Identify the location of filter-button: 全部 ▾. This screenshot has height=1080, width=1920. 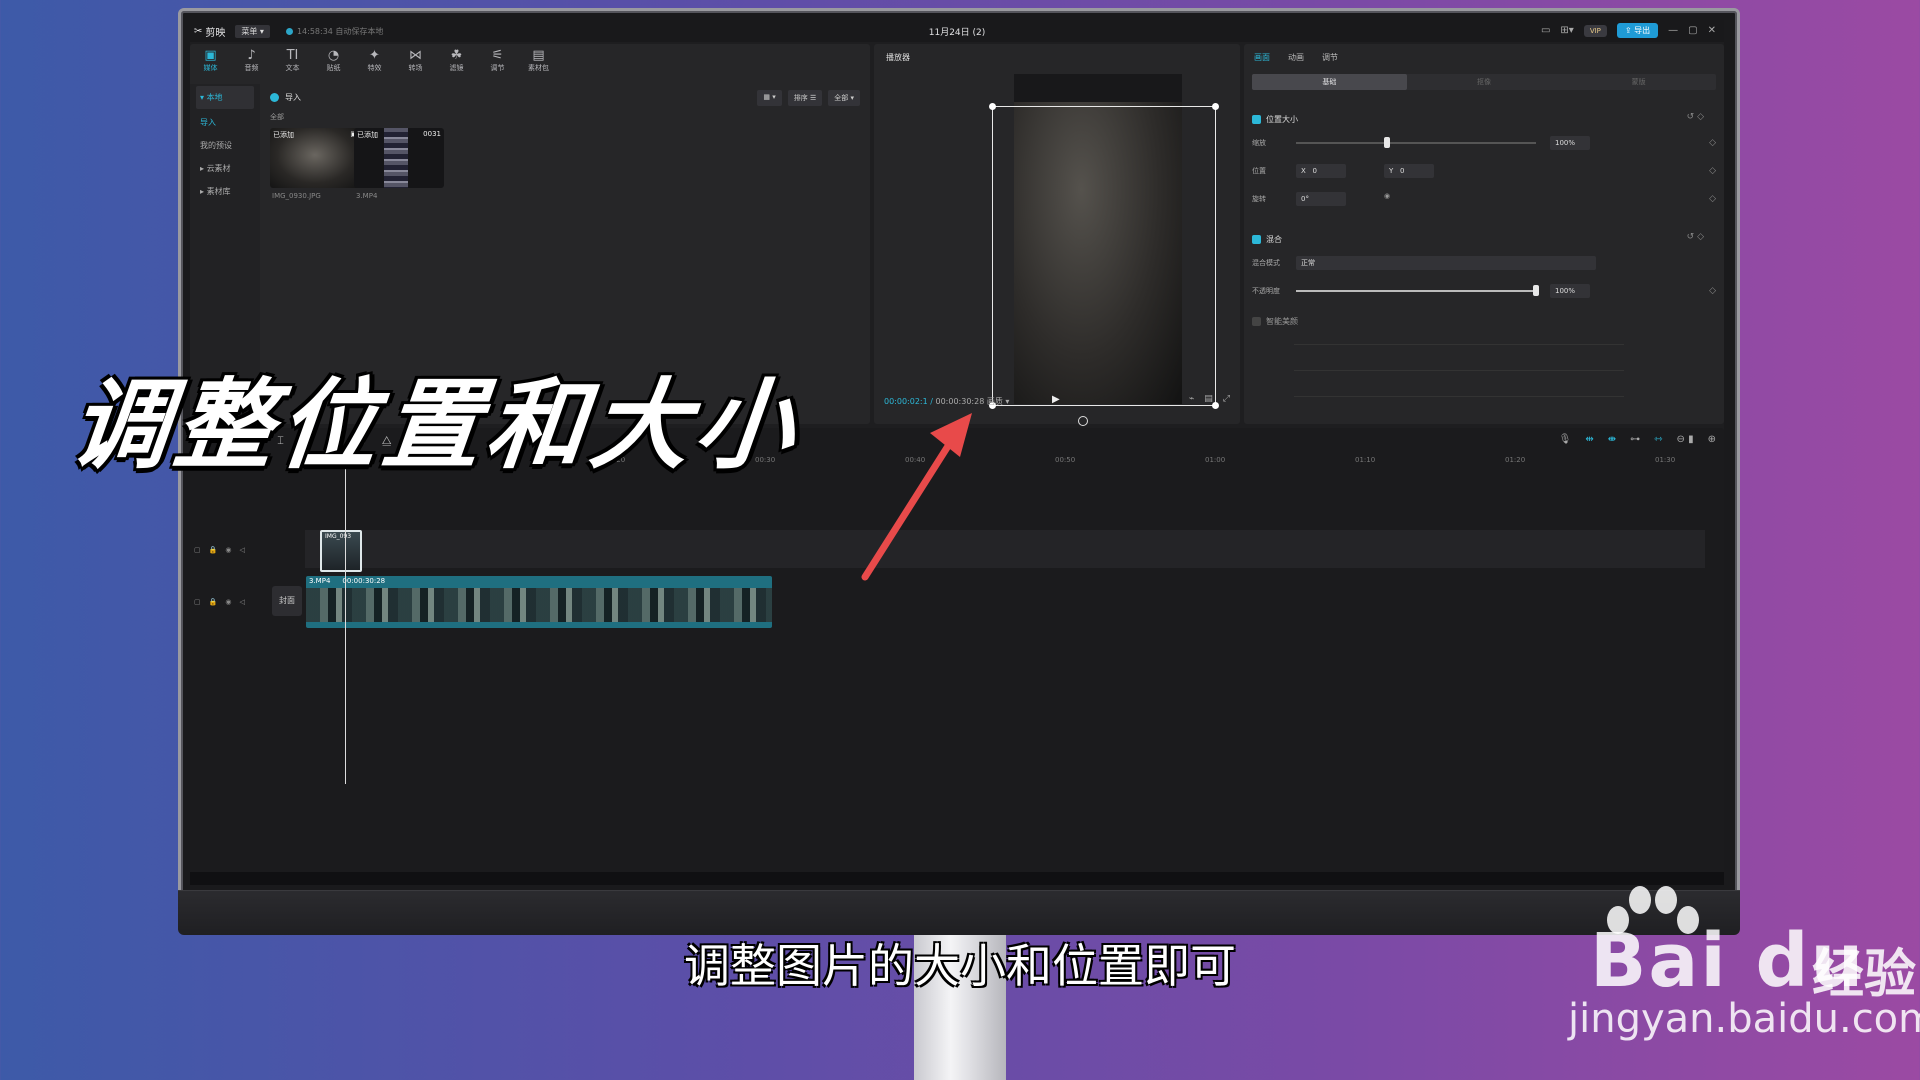
(844, 98).